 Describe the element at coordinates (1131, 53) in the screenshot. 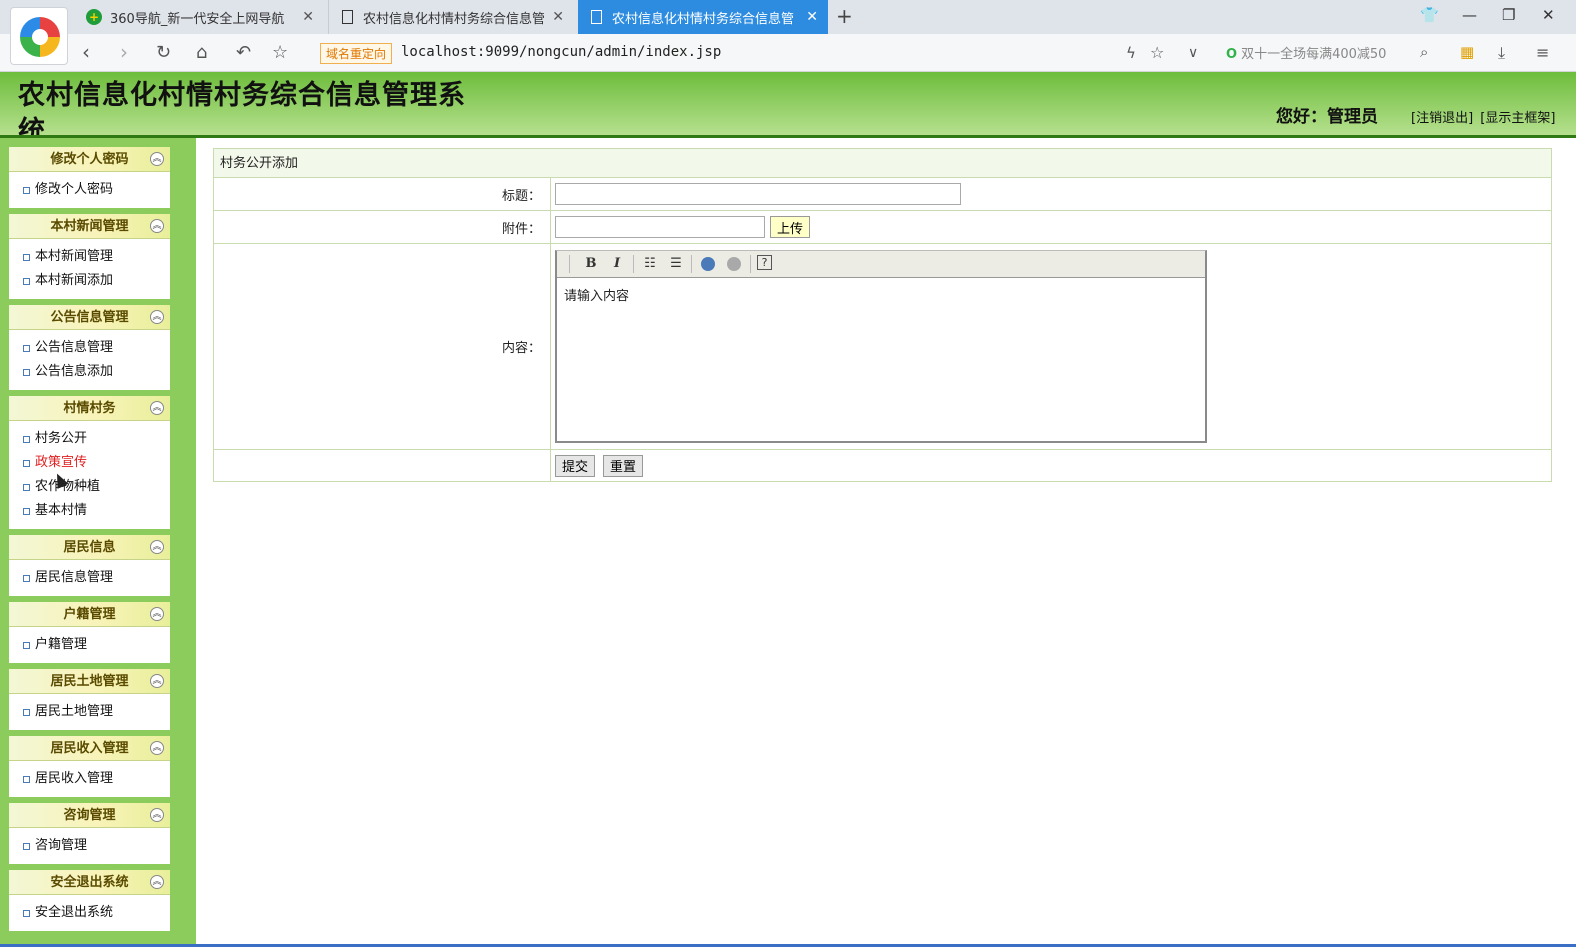

I see `lightning-icon: ϟ` at that location.